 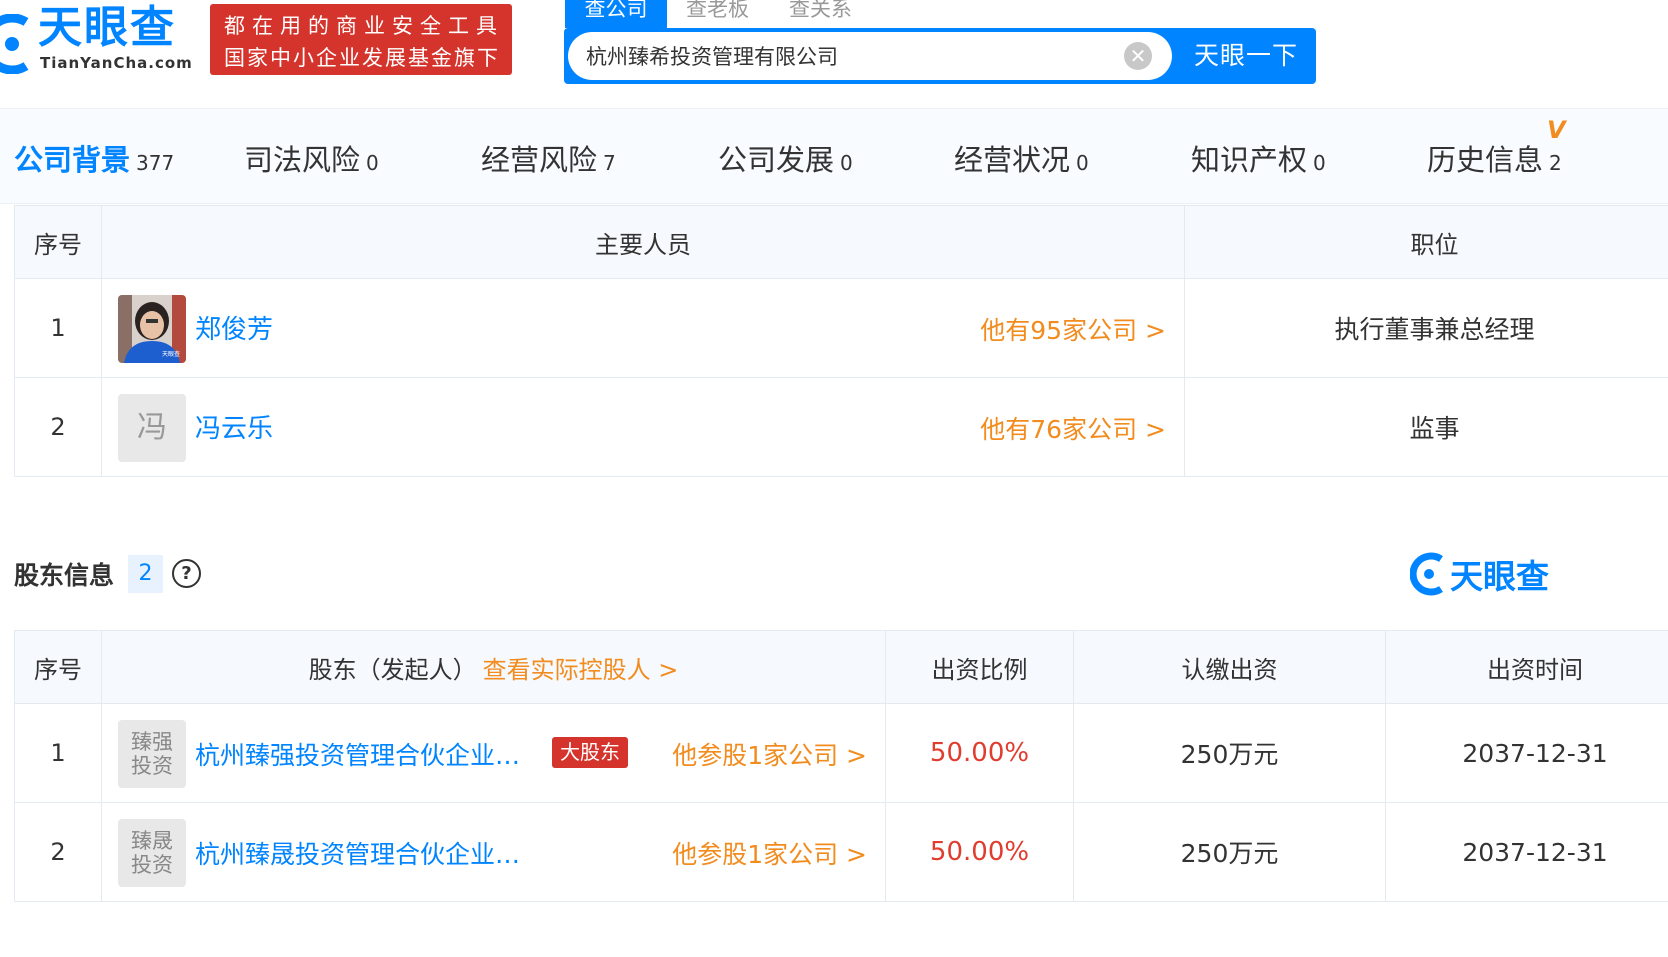 What do you see at coordinates (1426, 242) in the screenshot?
I see `col-position-header: 职位` at bounding box center [1426, 242].